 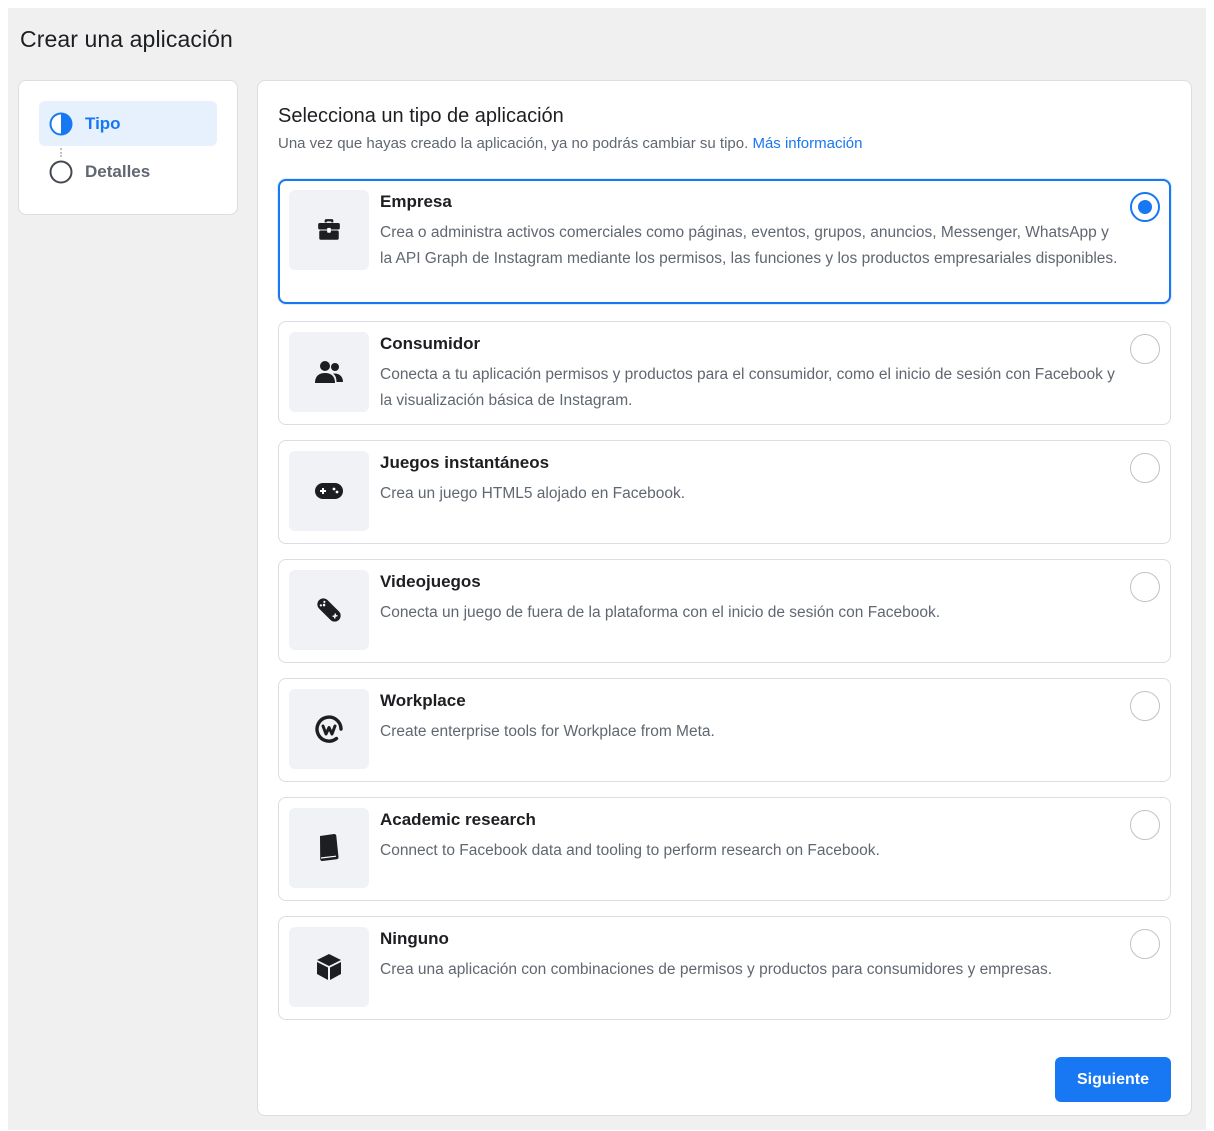 What do you see at coordinates (1145, 207) in the screenshot?
I see `radio-empresa` at bounding box center [1145, 207].